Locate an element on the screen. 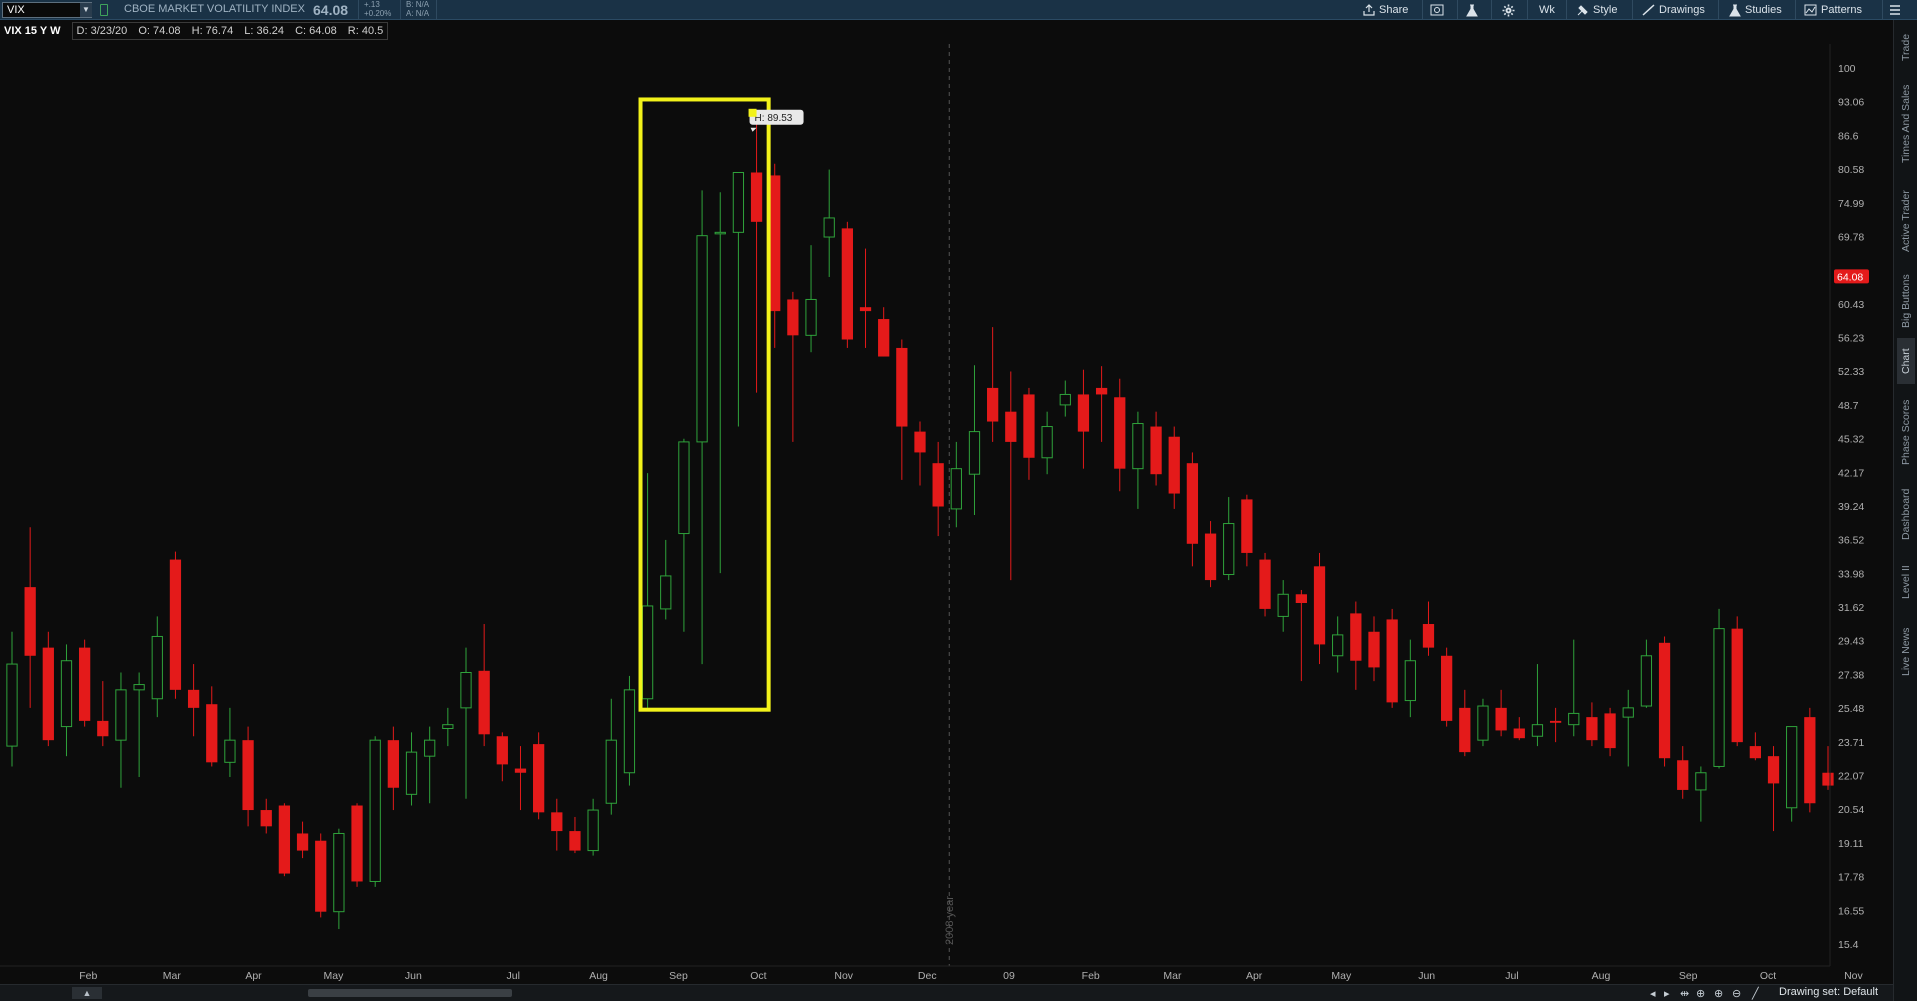  ohlc-high: H: 76.74 is located at coordinates (212, 31).